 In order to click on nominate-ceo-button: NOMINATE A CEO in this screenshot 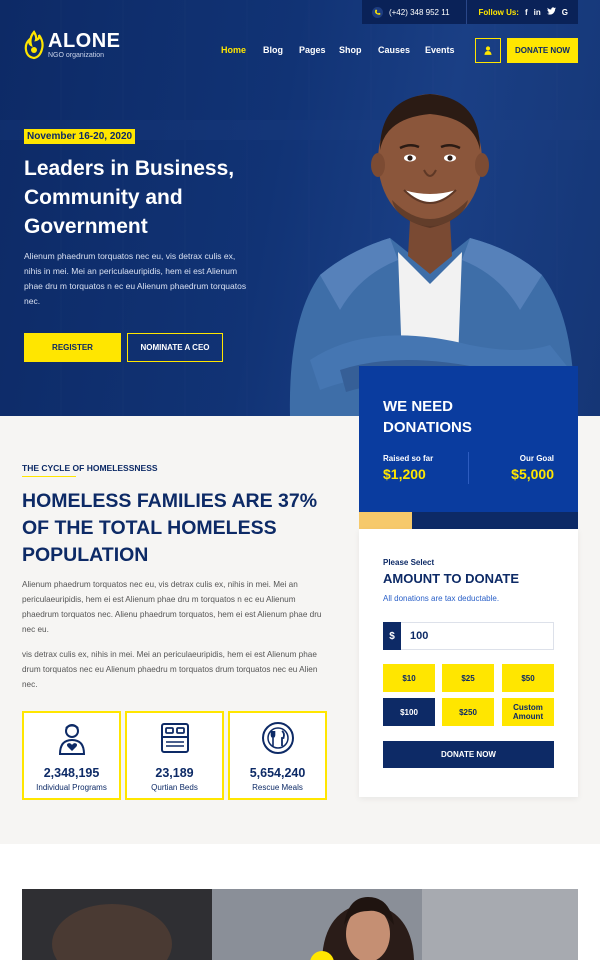, I will do `click(175, 347)`.